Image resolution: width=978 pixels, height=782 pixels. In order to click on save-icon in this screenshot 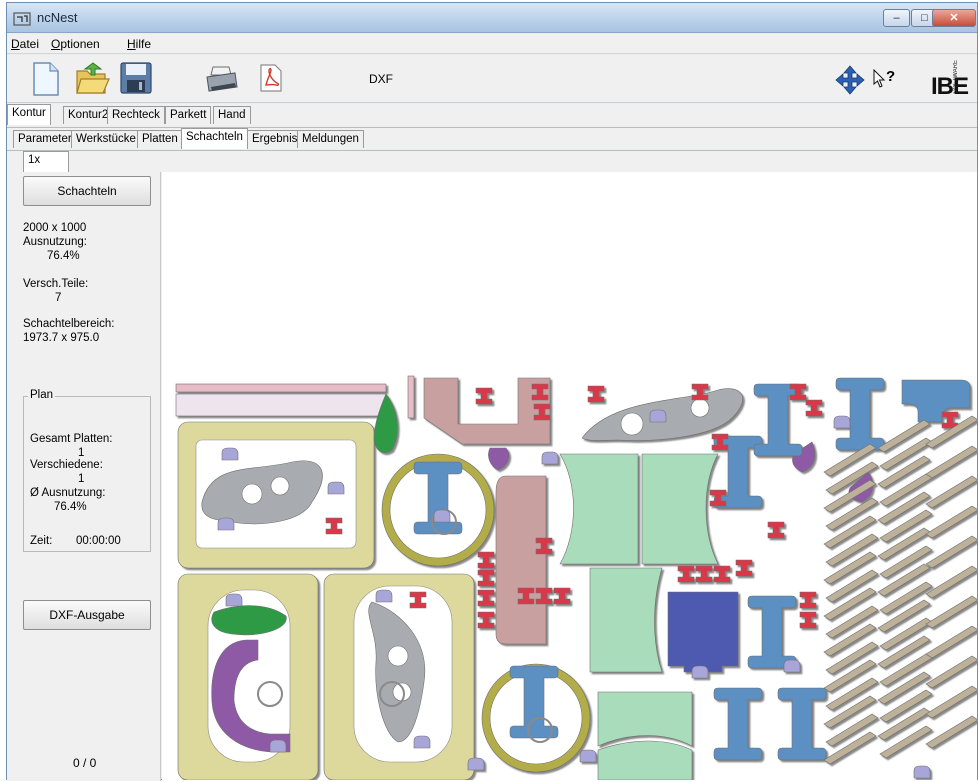, I will do `click(136, 78)`.